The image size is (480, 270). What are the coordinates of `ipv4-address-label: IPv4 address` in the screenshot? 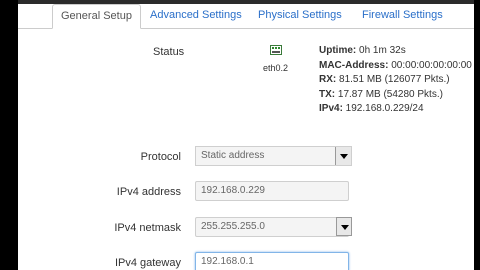 It's located at (148, 192).